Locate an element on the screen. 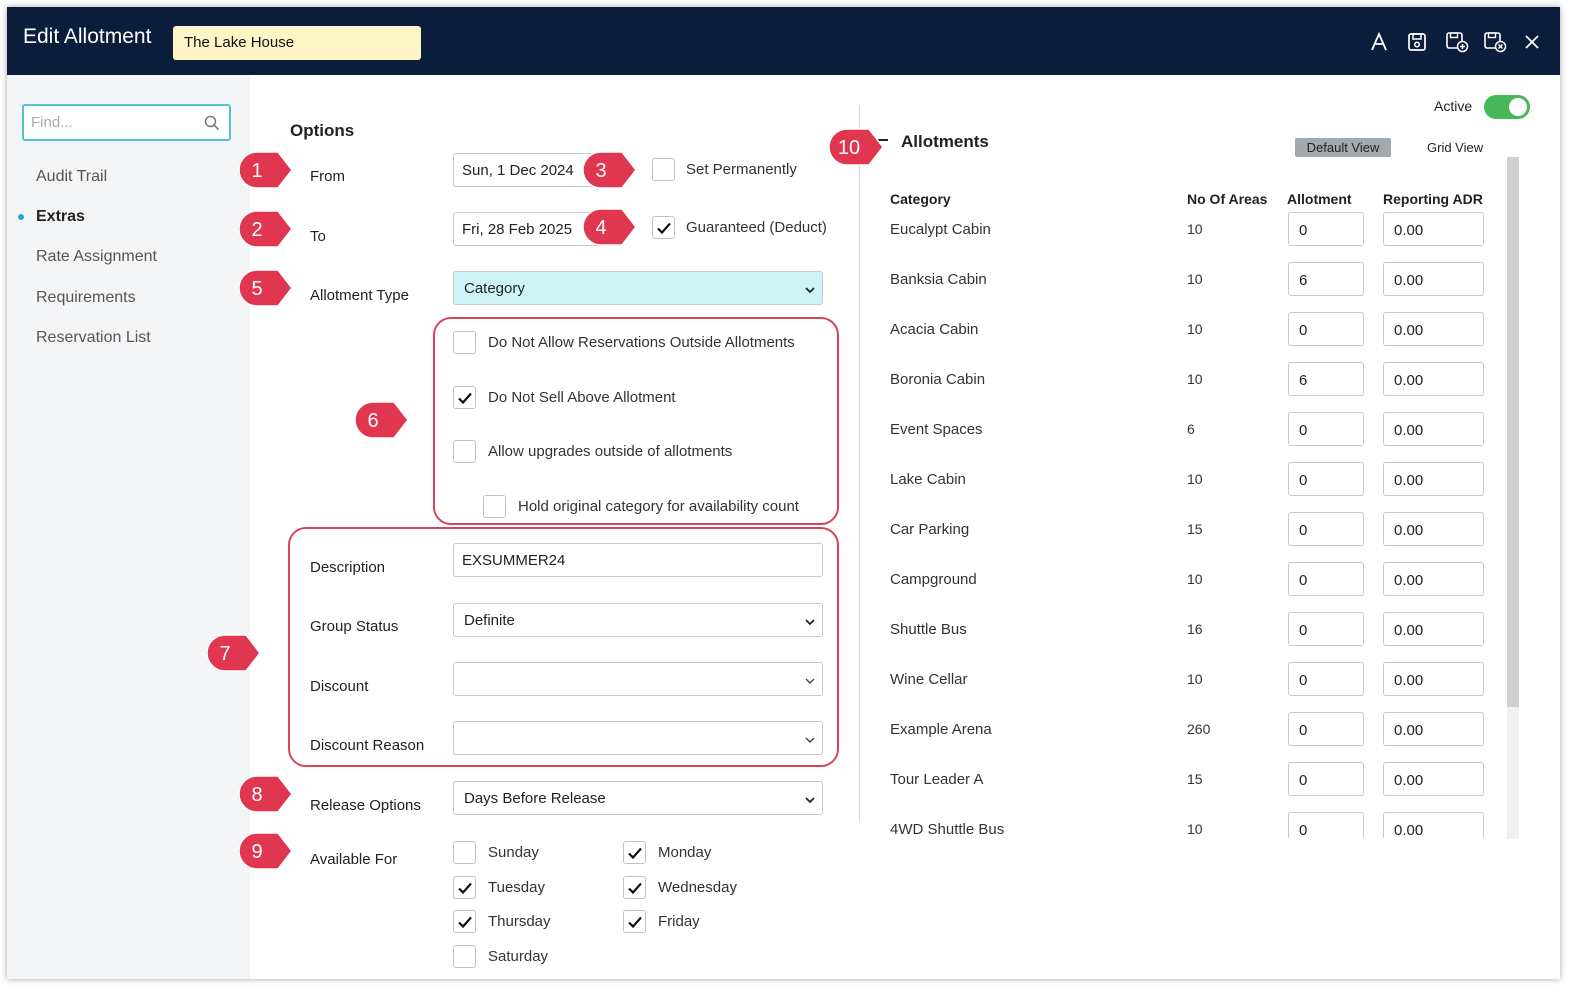 The image size is (1584, 996). grid-scrollbar is located at coordinates (1513, 498).